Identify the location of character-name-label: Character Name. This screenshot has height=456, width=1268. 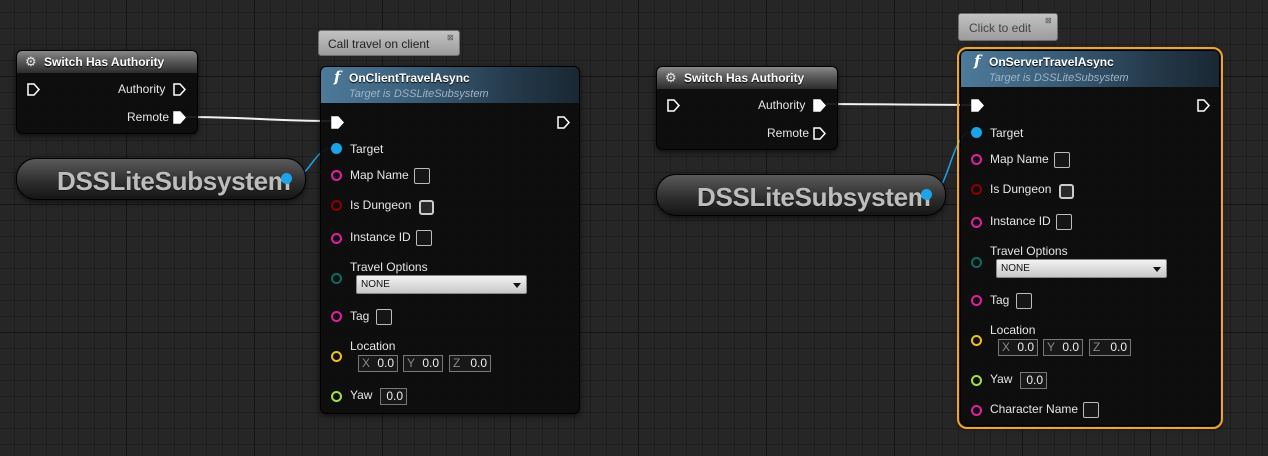
(1034, 409).